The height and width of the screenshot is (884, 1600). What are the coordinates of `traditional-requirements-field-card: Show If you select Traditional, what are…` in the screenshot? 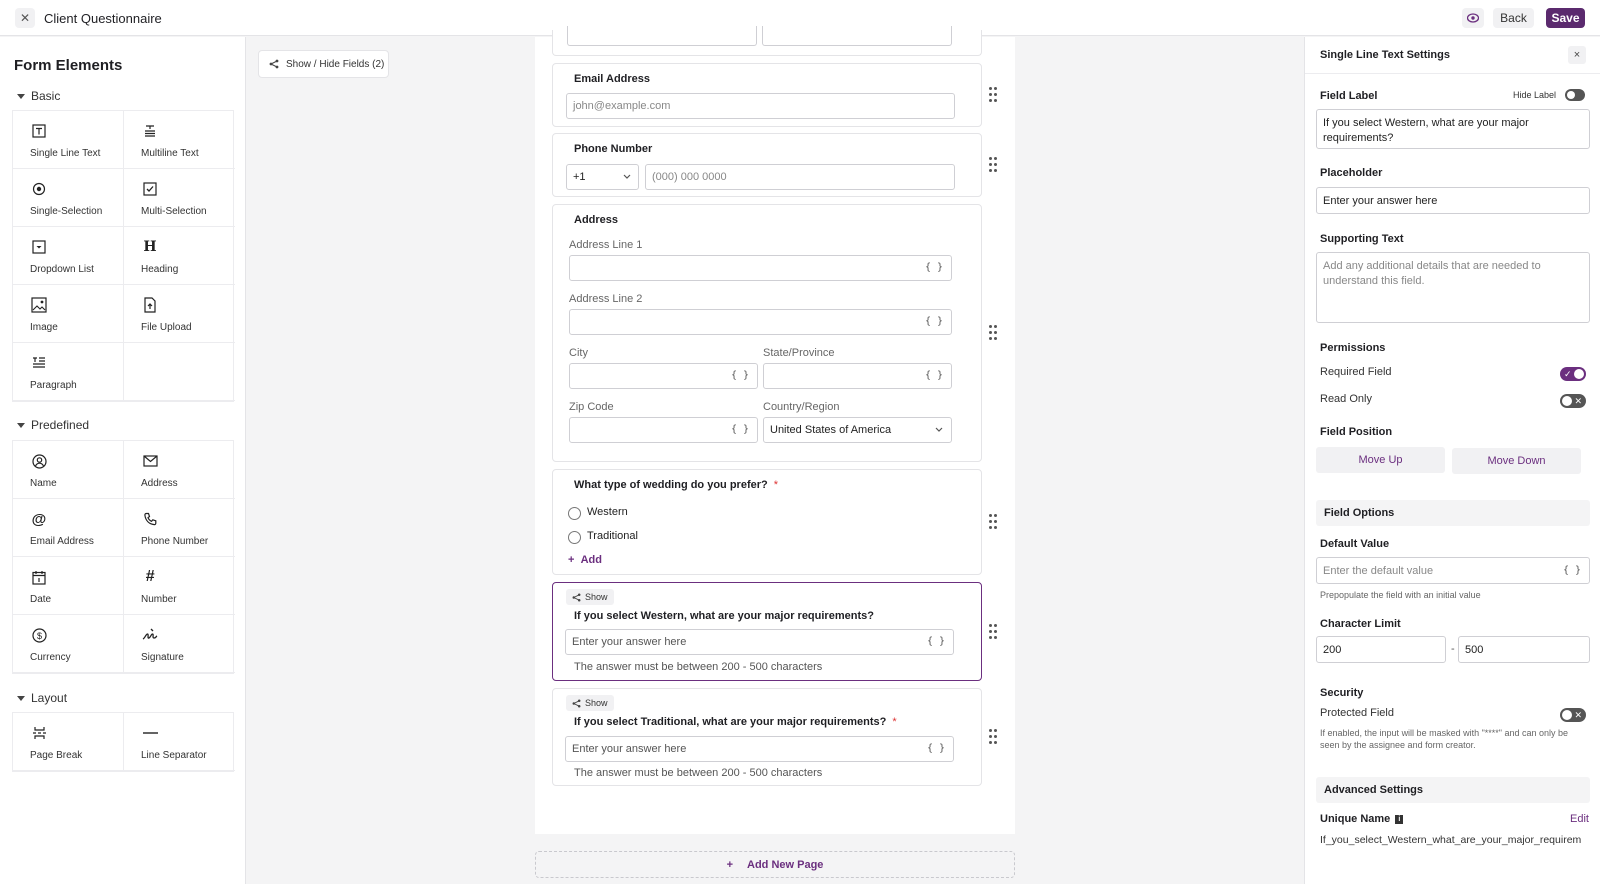 It's located at (774, 737).